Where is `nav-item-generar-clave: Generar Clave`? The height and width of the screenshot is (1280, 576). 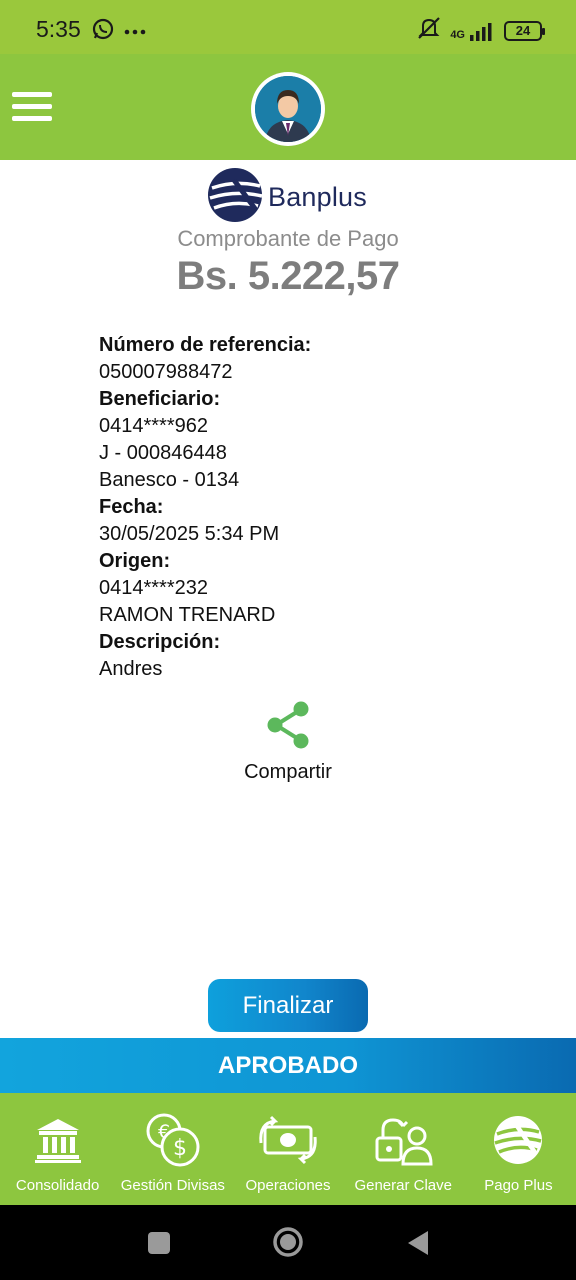 nav-item-generar-clave: Generar Clave is located at coordinates (403, 1149).